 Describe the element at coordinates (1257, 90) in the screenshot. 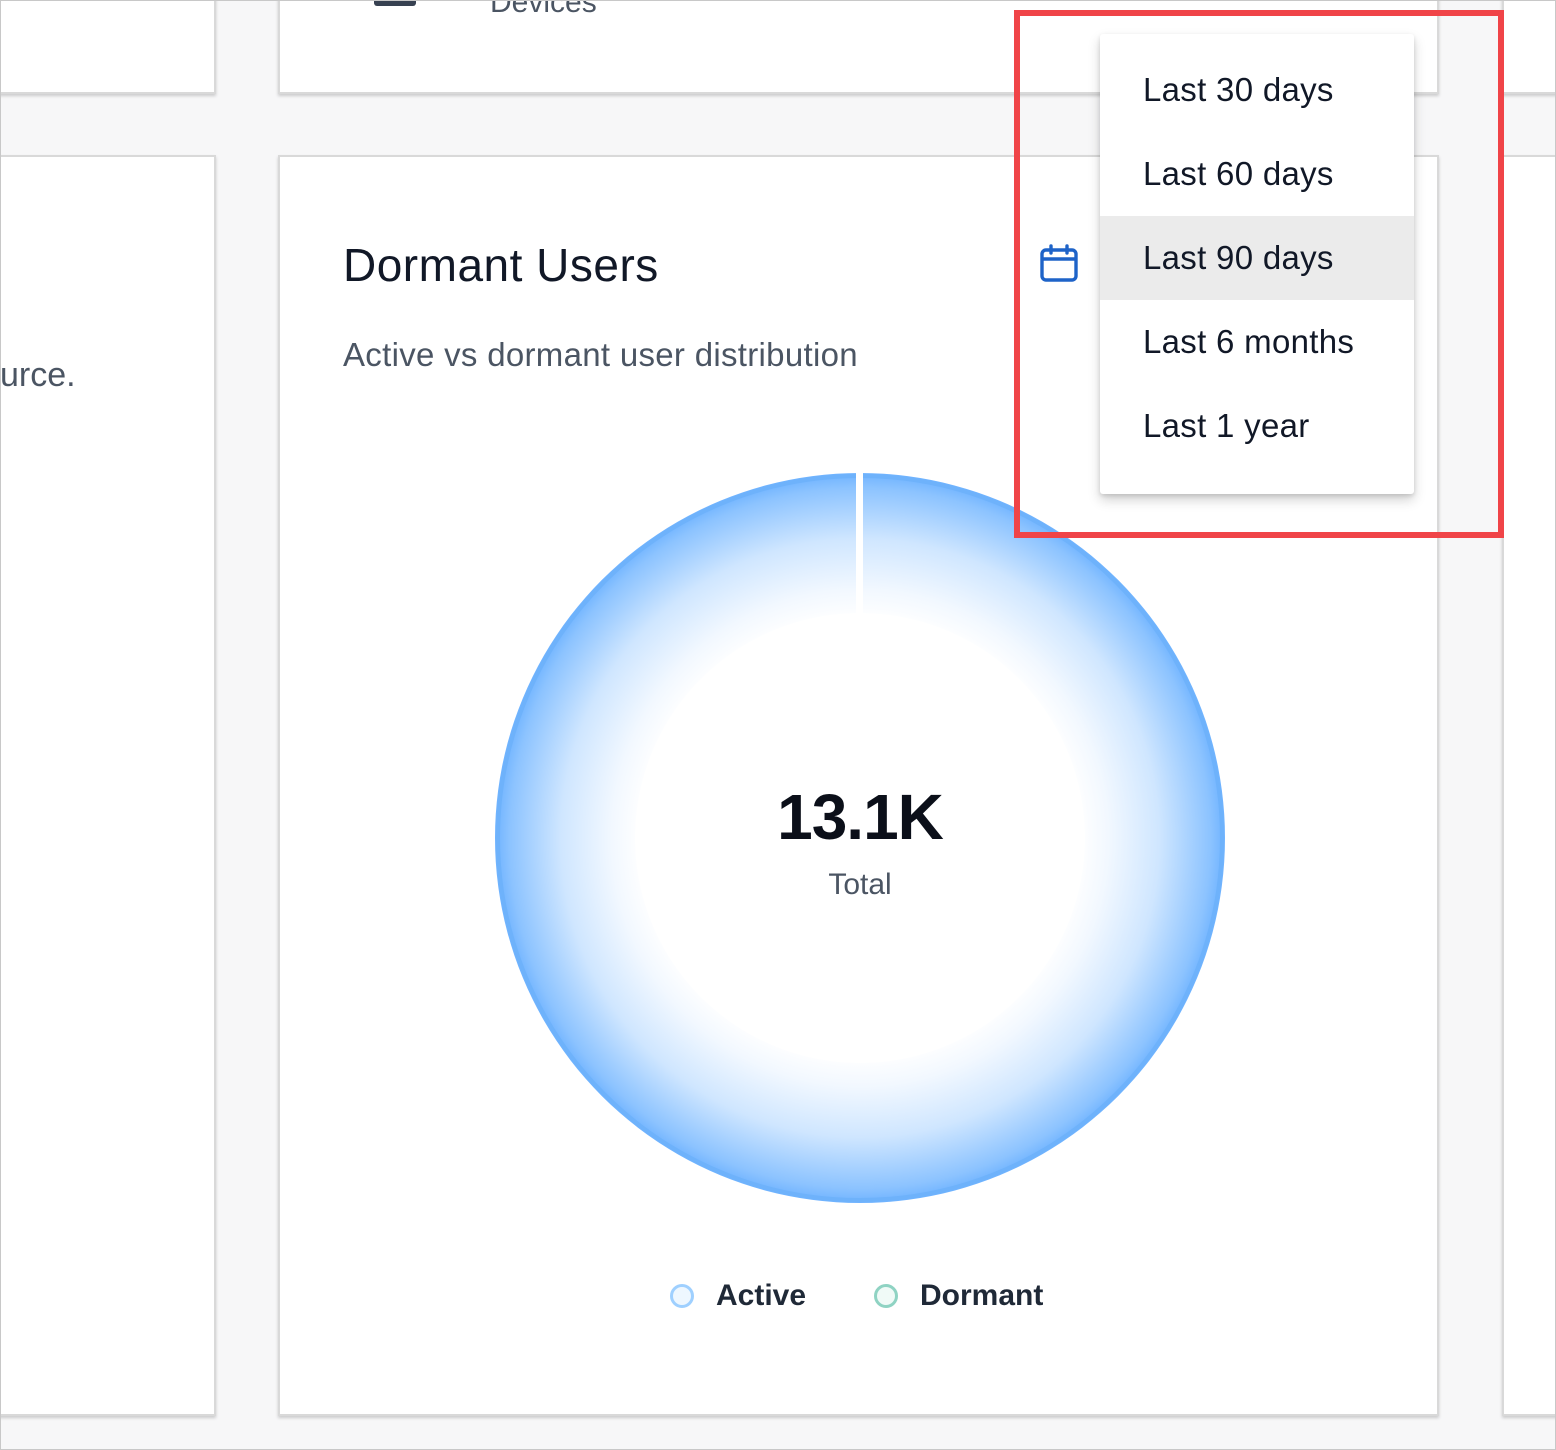

I see `menu-item-last-30-days: Last 30 days` at that location.